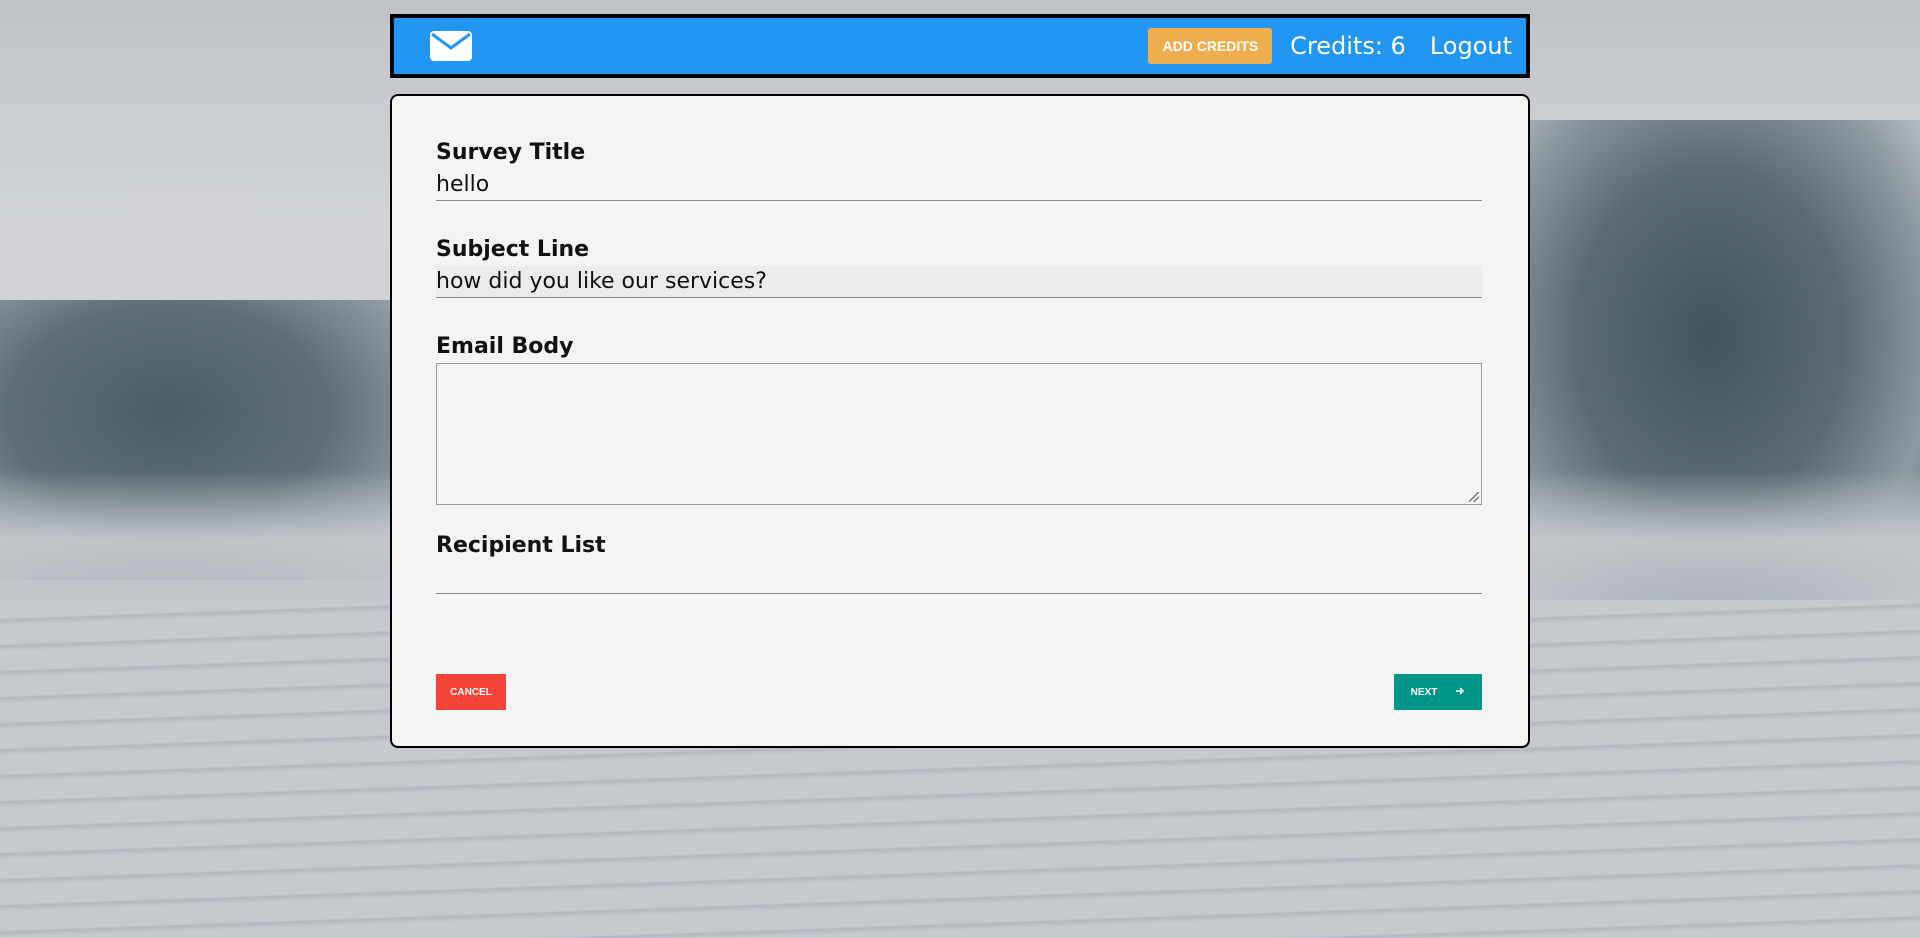 The image size is (1920, 938). What do you see at coordinates (1210, 46) in the screenshot?
I see `add-credits-button: Add Credits` at bounding box center [1210, 46].